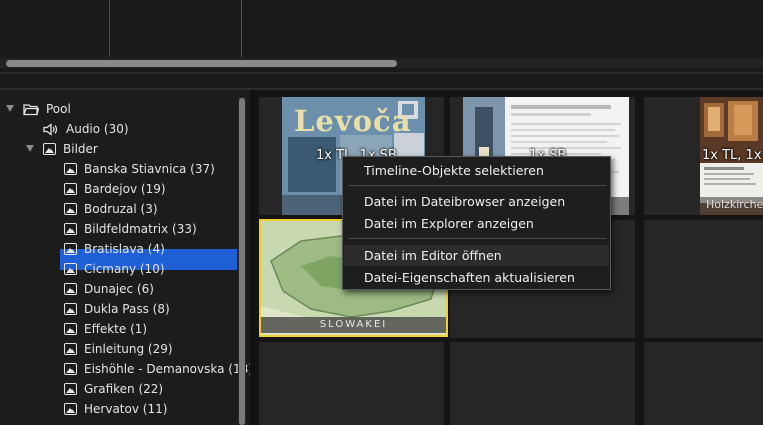 The width and height of the screenshot is (763, 425). Describe the element at coordinates (125, 189) in the screenshot. I see `tree-item-label: Bardejov (19)` at that location.